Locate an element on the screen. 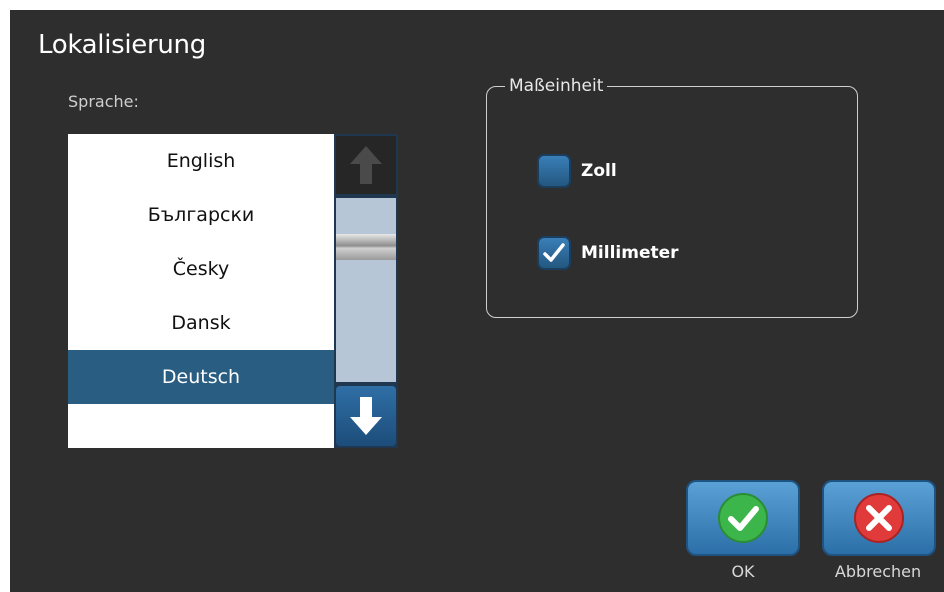 This screenshot has height=592, width=944. language-item-bulgarian: Български is located at coordinates (201, 215).